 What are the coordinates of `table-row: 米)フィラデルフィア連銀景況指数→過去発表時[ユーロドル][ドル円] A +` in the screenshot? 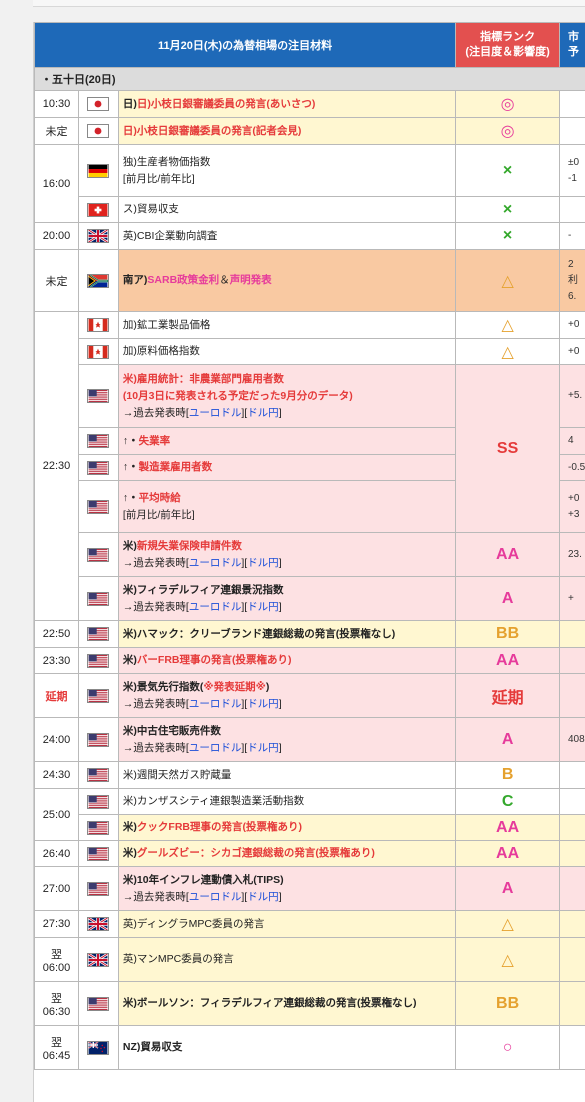 It's located at (310, 599).